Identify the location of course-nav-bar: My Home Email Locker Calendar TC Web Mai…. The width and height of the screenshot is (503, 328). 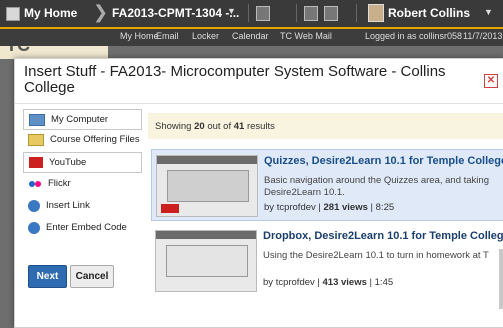
(251, 36).